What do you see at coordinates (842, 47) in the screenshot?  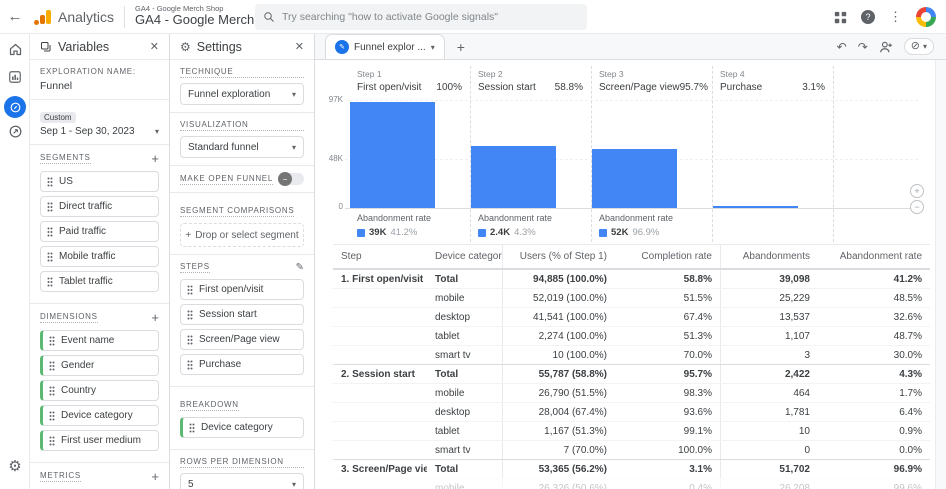 I see `undo-icon: ↶` at bounding box center [842, 47].